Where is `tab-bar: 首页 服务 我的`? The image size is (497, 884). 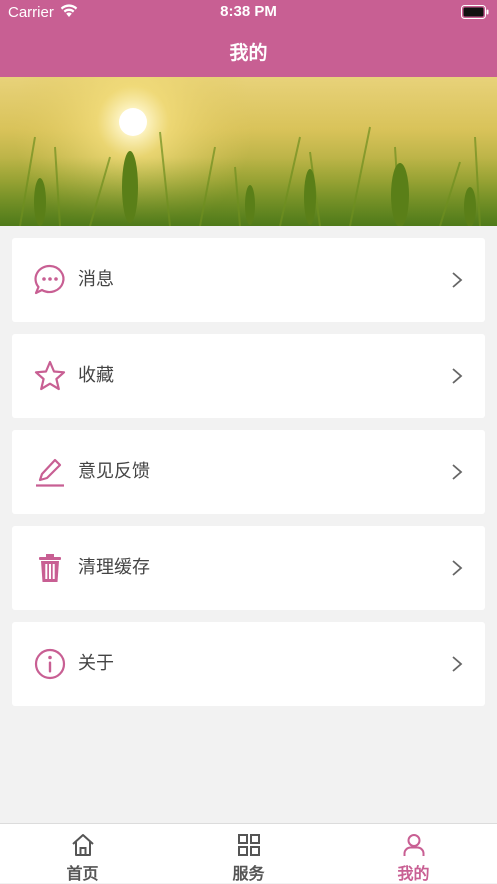 tab-bar: 首页 服务 我的 is located at coordinates (248, 853).